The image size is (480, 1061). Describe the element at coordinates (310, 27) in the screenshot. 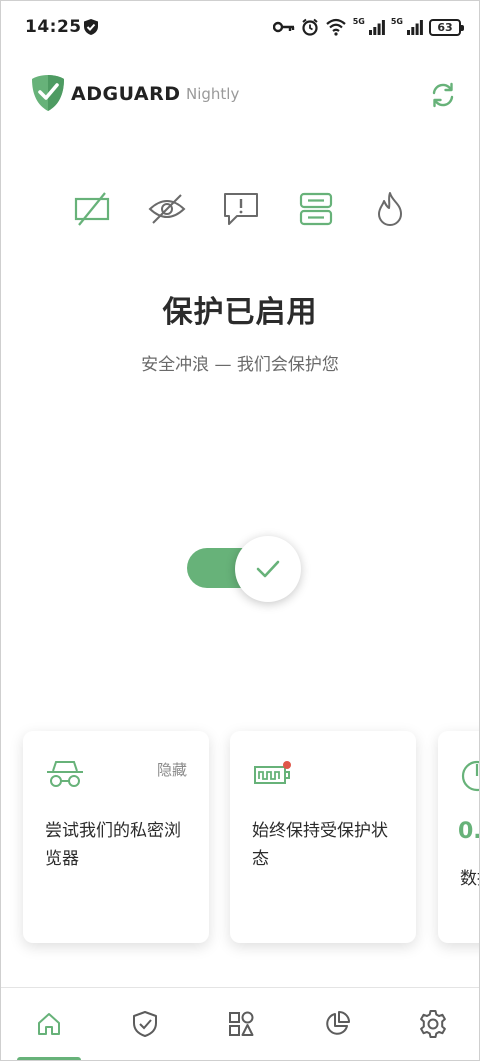

I see `alarm-icon` at that location.